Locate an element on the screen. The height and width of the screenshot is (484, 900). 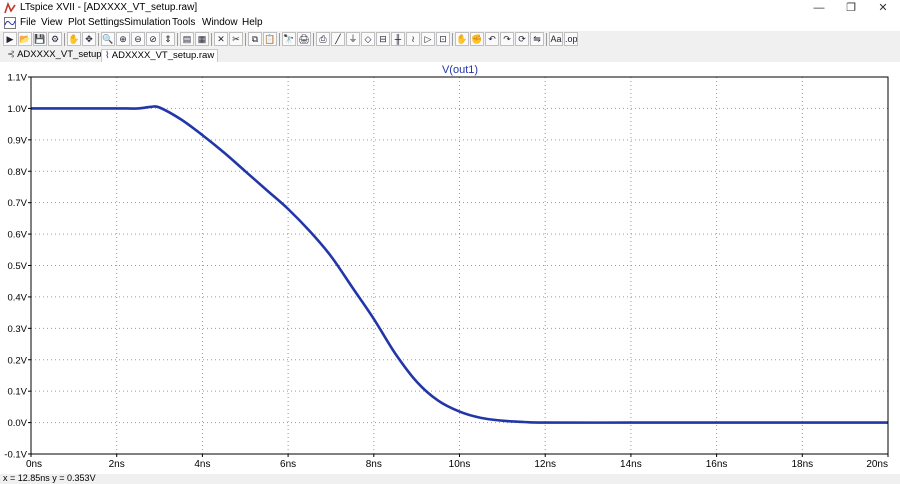
y-tick-label: -0.1V is located at coordinates (15, 455).